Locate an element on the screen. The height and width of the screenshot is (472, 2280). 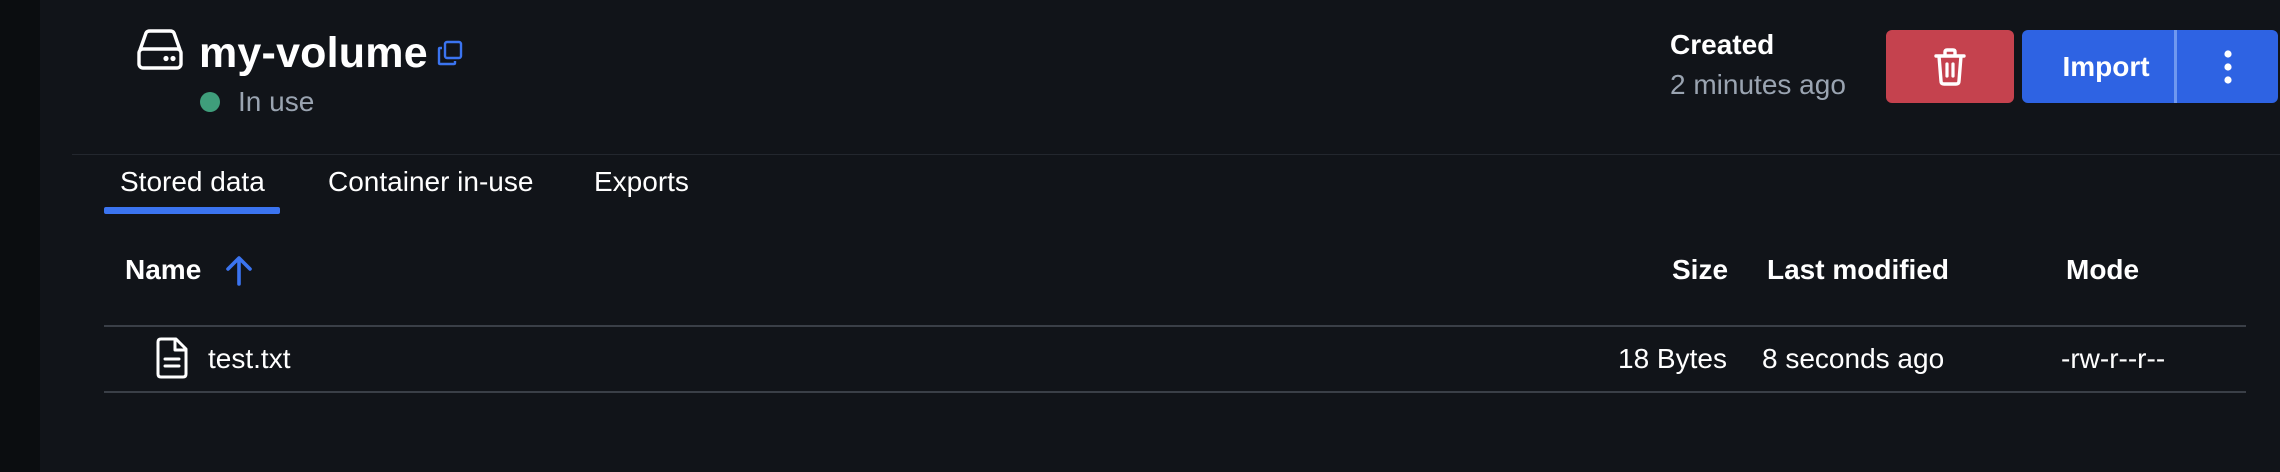
page-title: my-volume is located at coordinates (313, 53).